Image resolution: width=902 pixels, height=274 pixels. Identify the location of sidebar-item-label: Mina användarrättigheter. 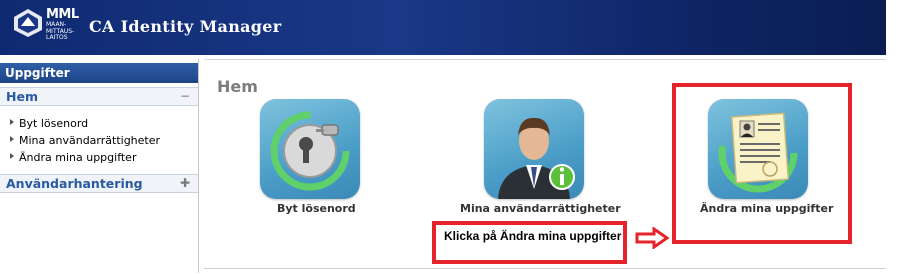
(89, 140).